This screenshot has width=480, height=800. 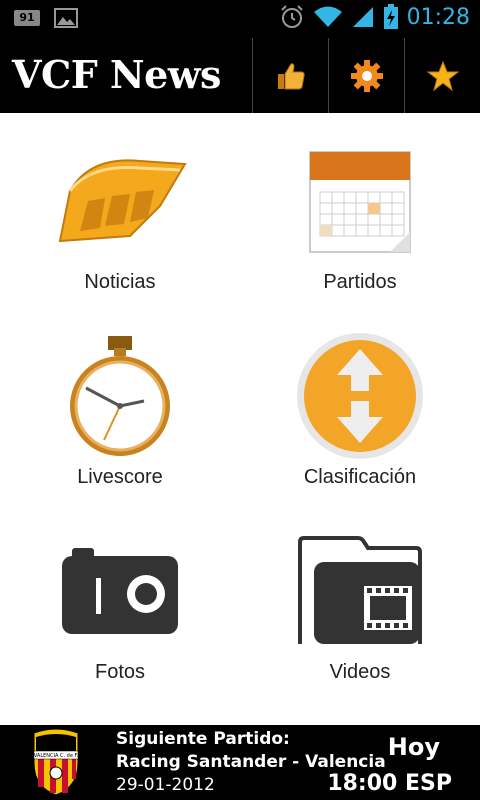 I want to click on calendar-icon, so click(x=360, y=201).